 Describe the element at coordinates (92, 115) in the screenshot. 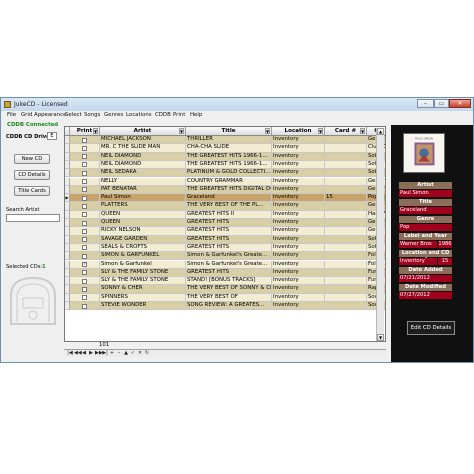

I see `menu-songs: Songs` at that location.